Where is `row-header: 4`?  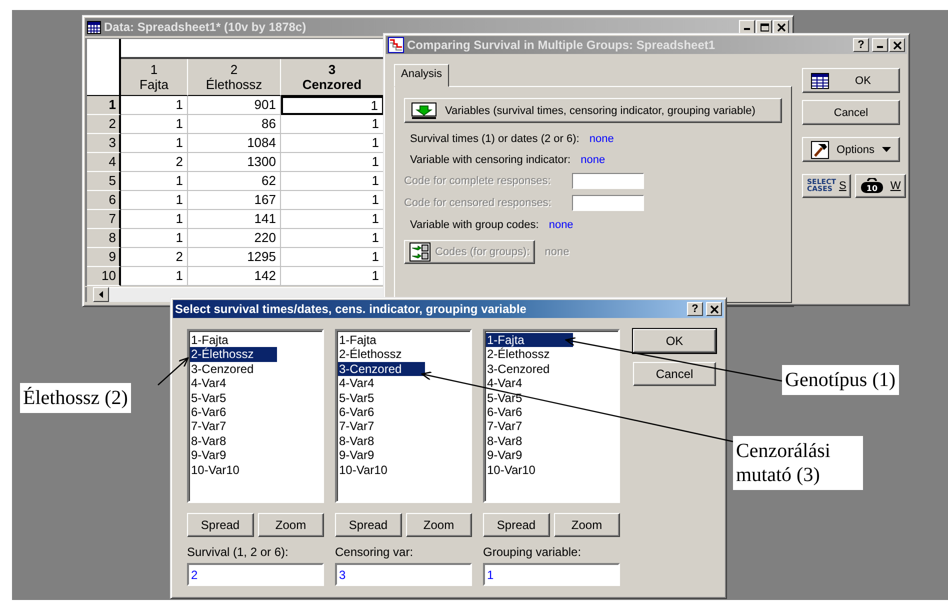 row-header: 4 is located at coordinates (104, 162).